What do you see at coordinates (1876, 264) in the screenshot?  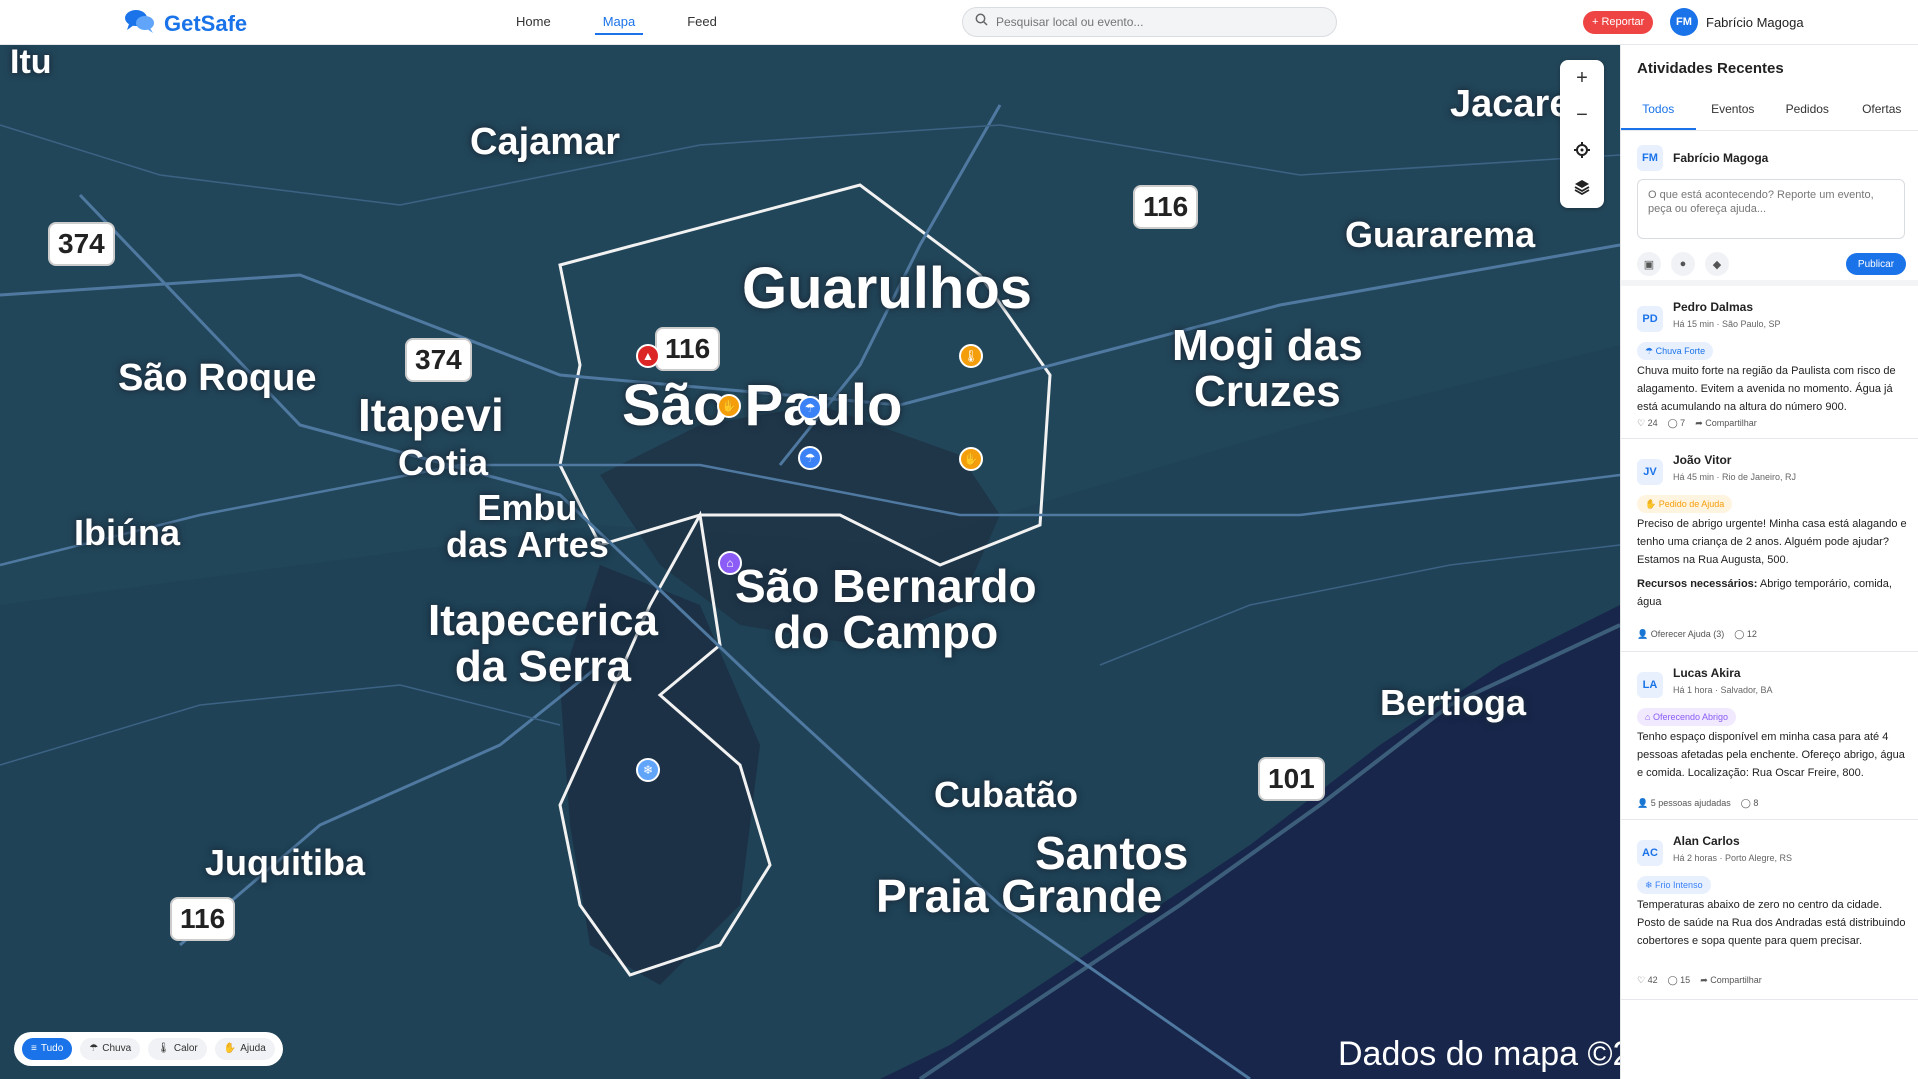 I see `publish-button: Publicar` at bounding box center [1876, 264].